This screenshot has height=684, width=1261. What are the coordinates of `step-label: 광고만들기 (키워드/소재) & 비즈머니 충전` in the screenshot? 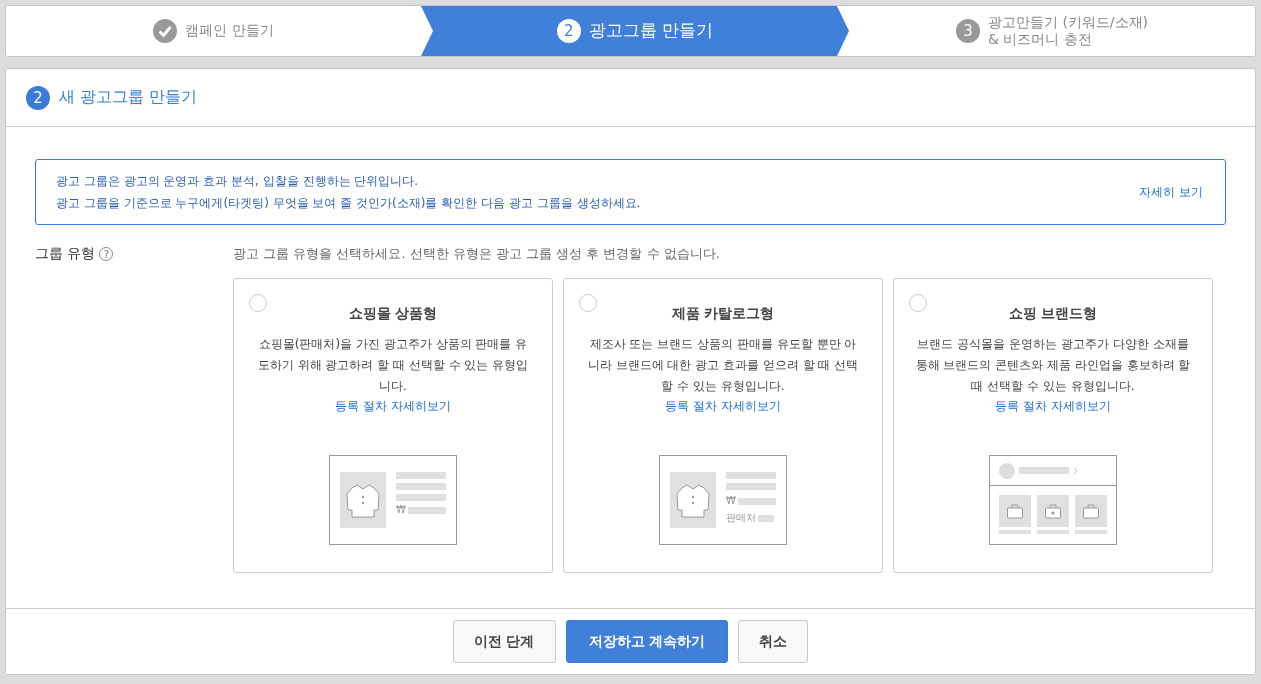 It's located at (1068, 31).